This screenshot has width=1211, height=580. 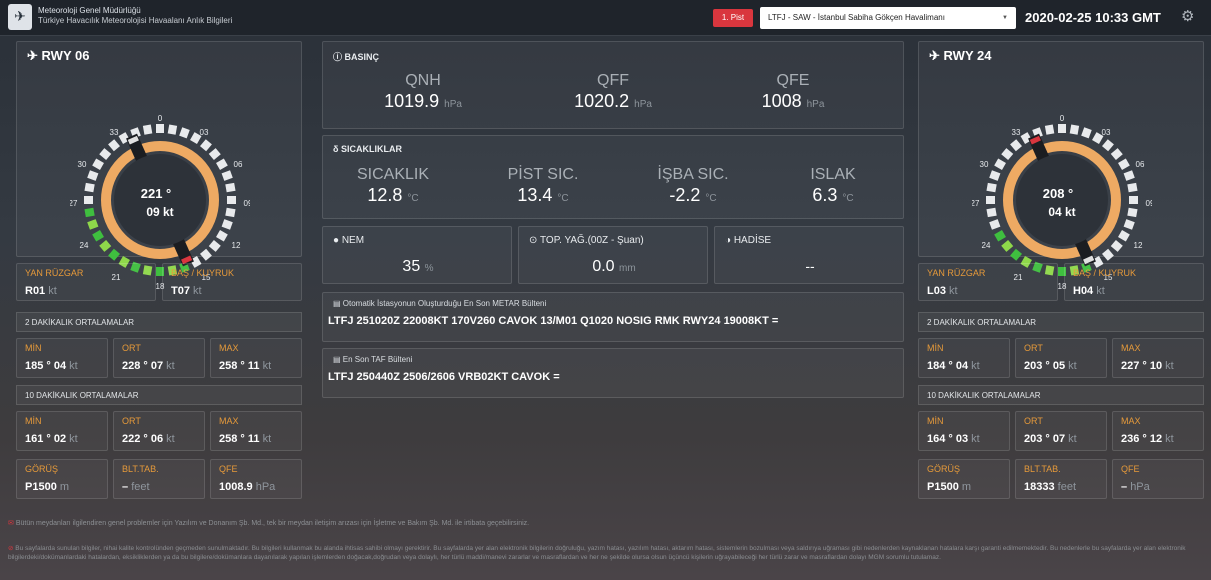 What do you see at coordinates (1187, 16) in the screenshot?
I see `gear-icon: ⚙` at bounding box center [1187, 16].